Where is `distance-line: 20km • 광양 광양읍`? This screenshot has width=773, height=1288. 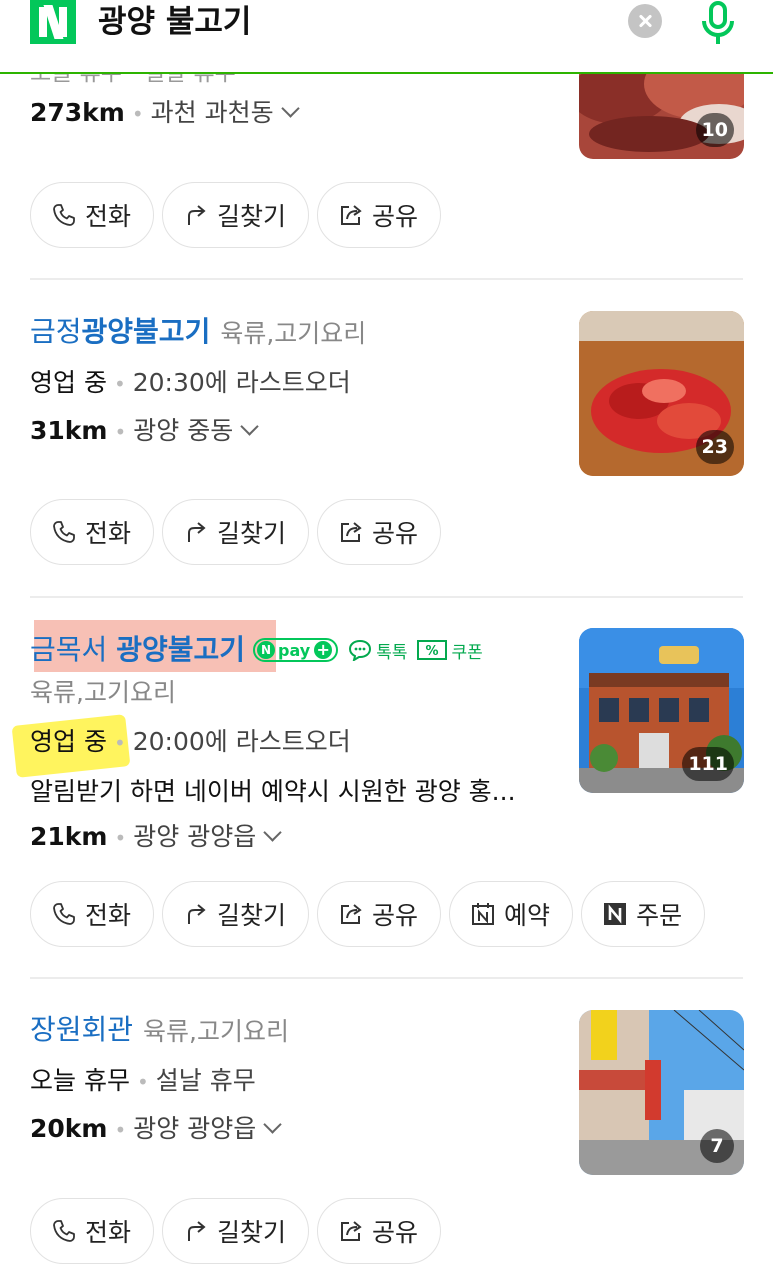
distance-line: 20km • 광양 광양읍 is located at coordinates (156, 1129).